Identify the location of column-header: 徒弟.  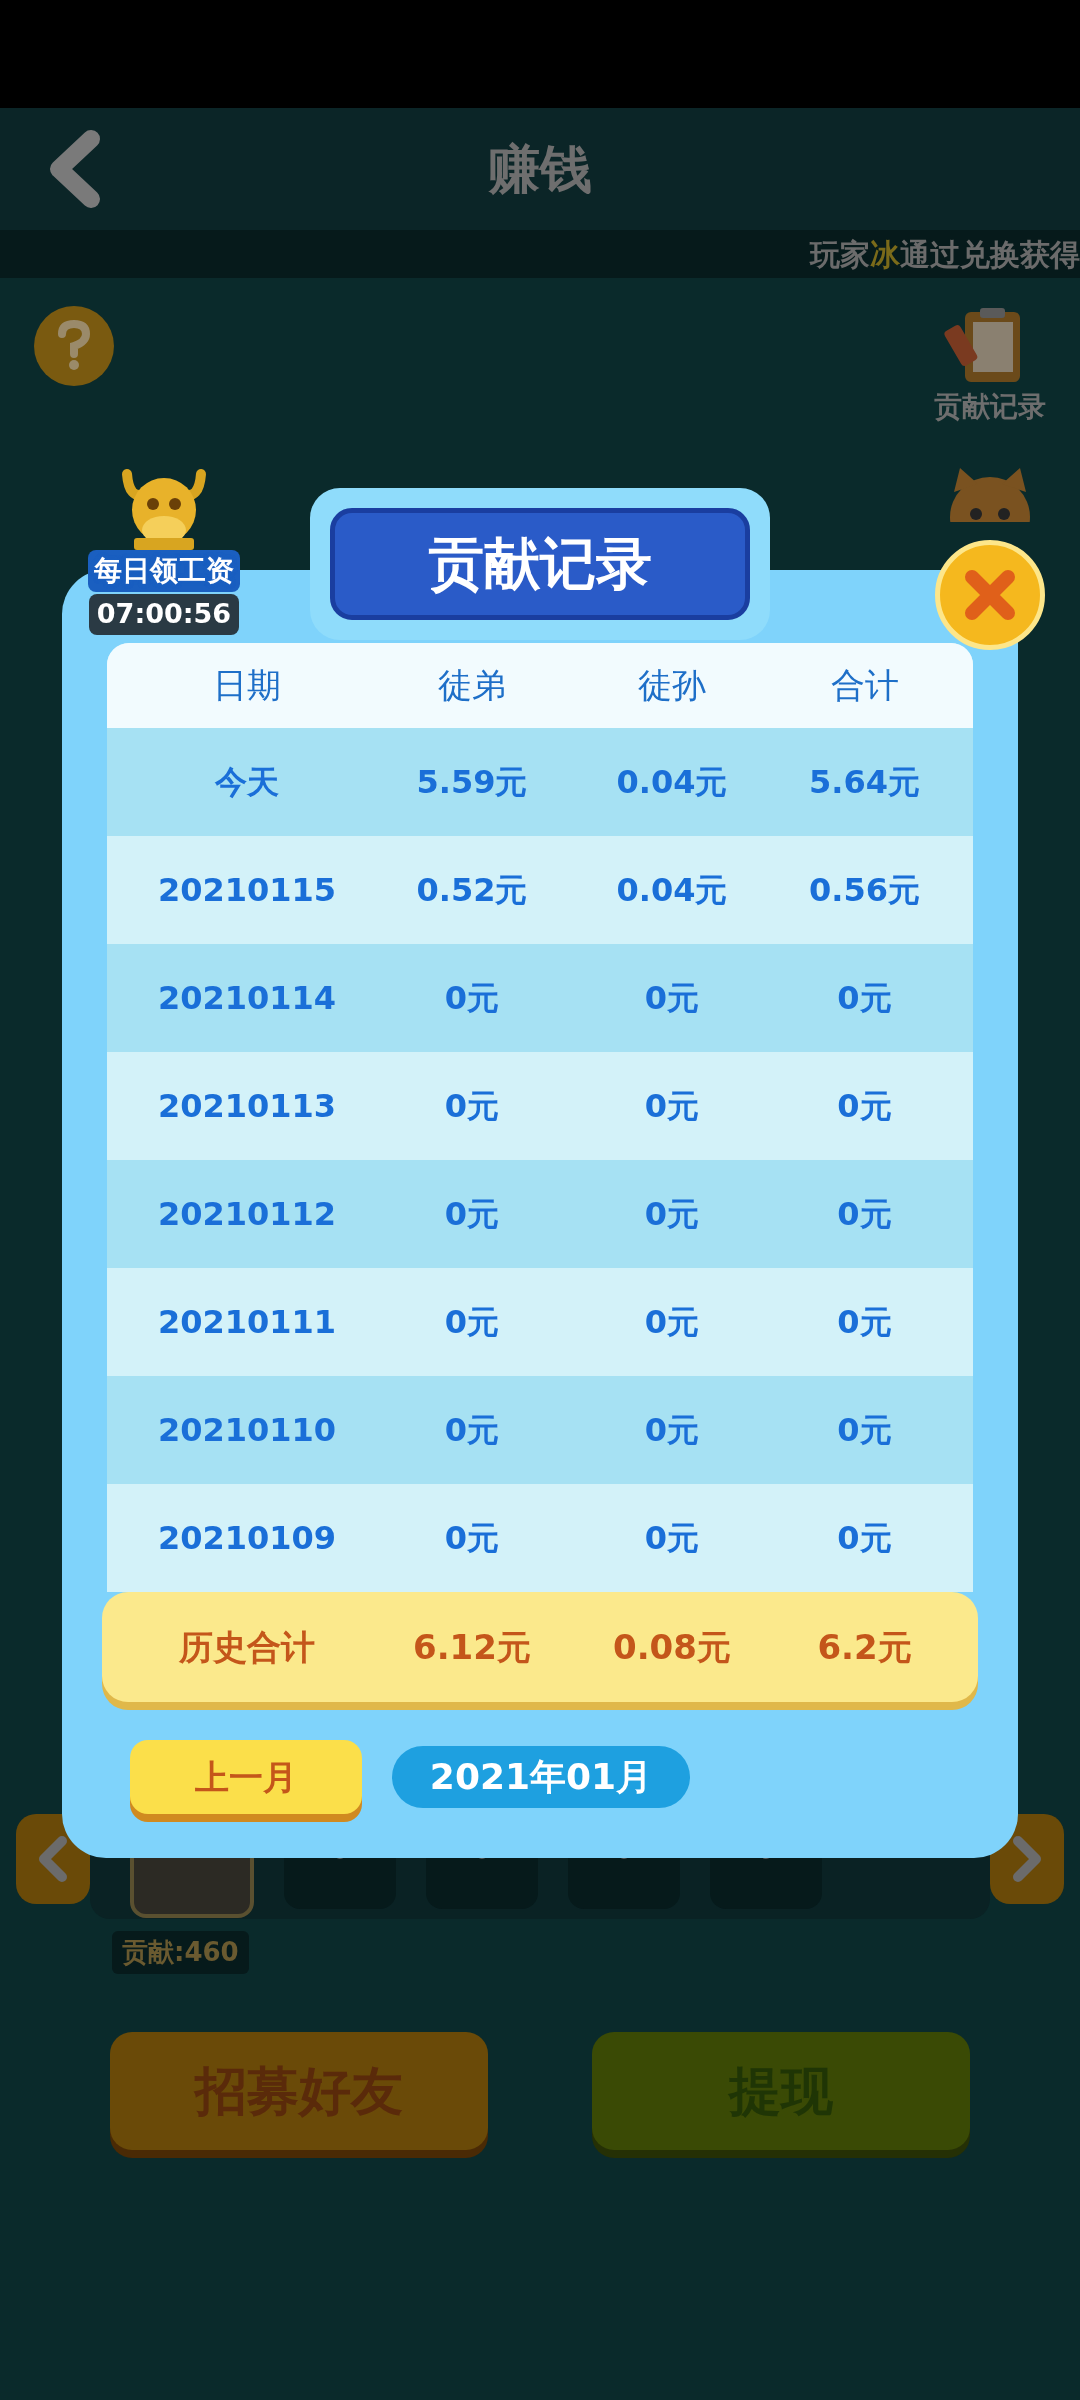
(472, 685).